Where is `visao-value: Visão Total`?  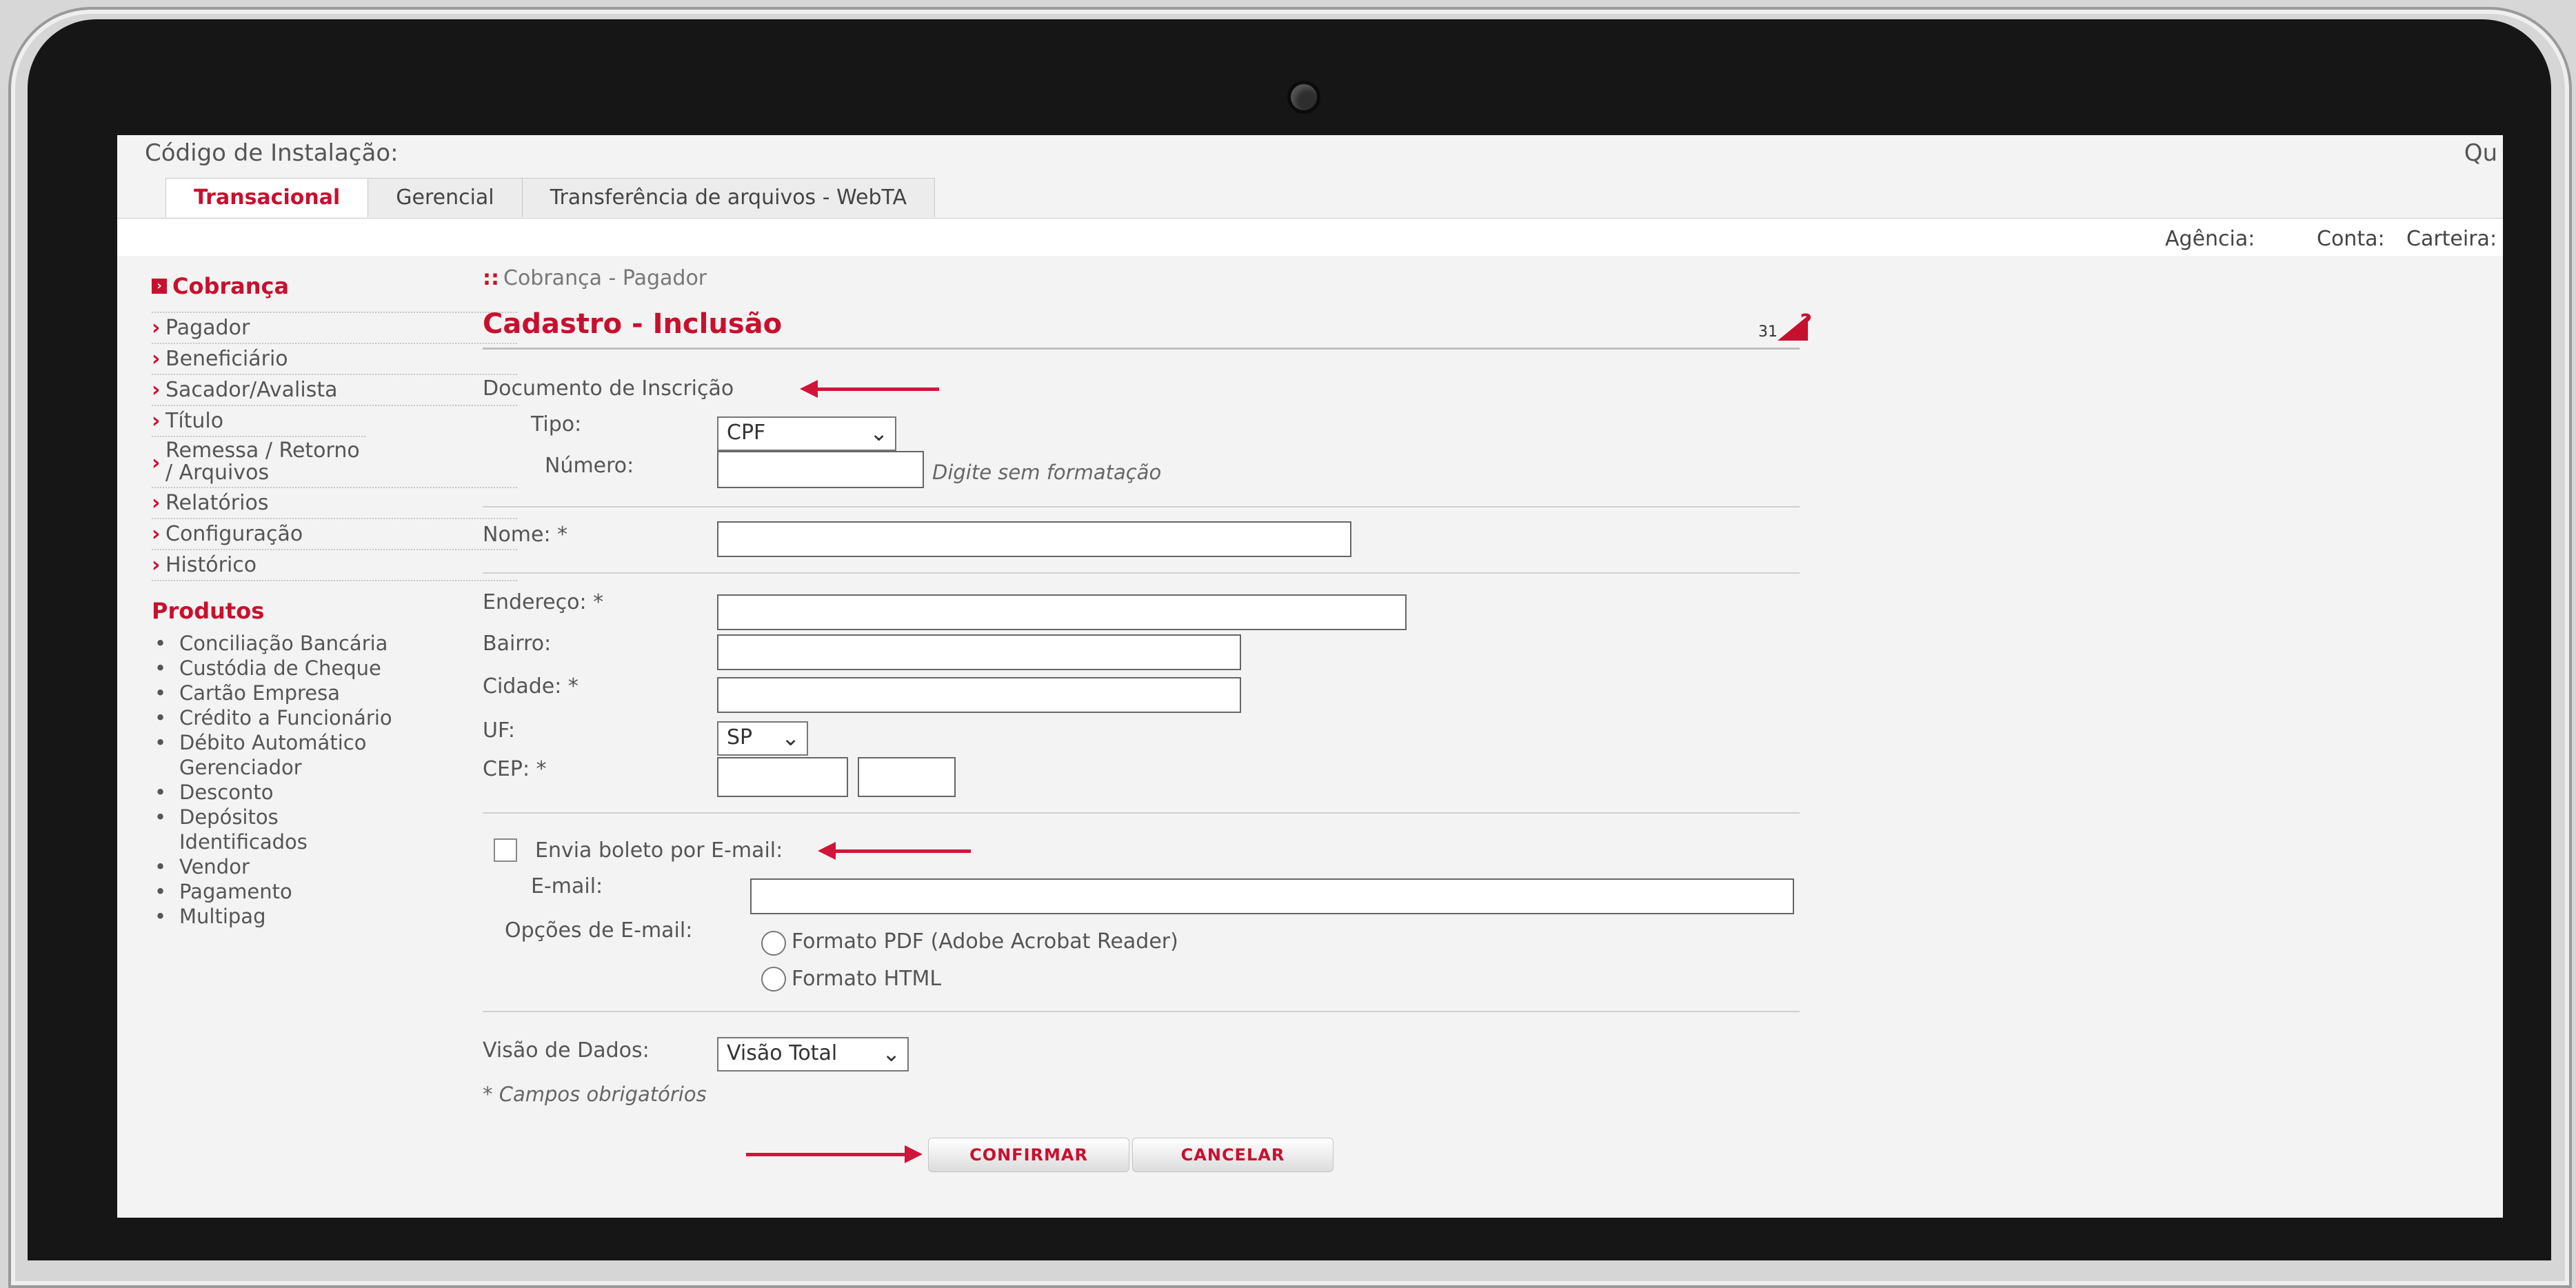
visao-value: Visão Total is located at coordinates (782, 1053).